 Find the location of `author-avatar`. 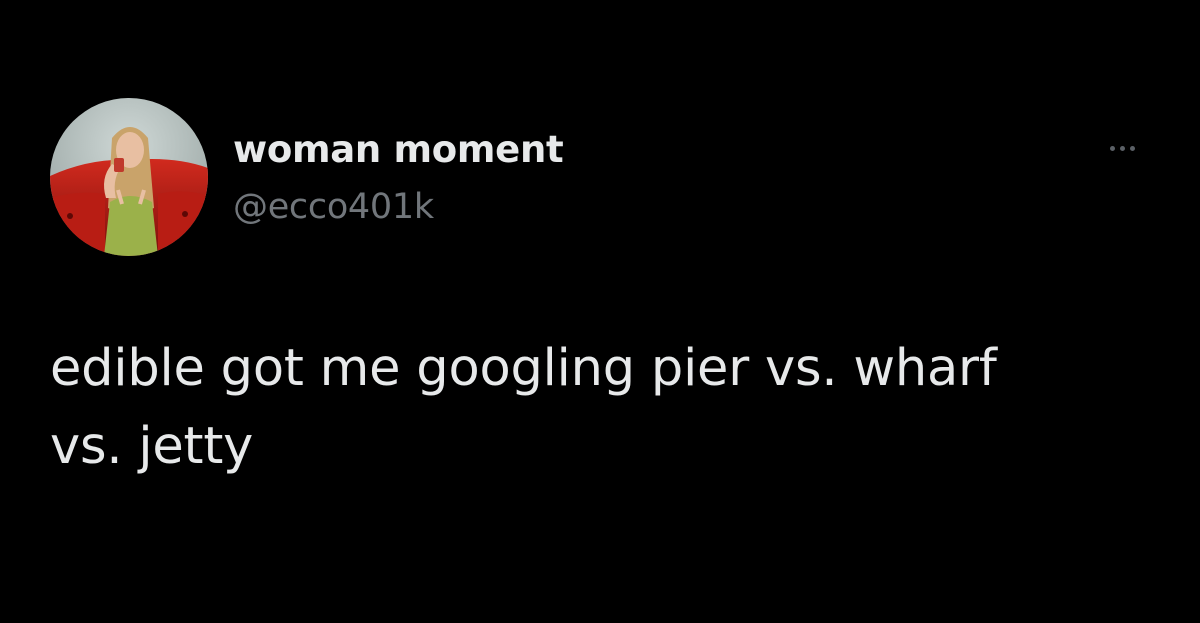

author-avatar is located at coordinates (129, 177).